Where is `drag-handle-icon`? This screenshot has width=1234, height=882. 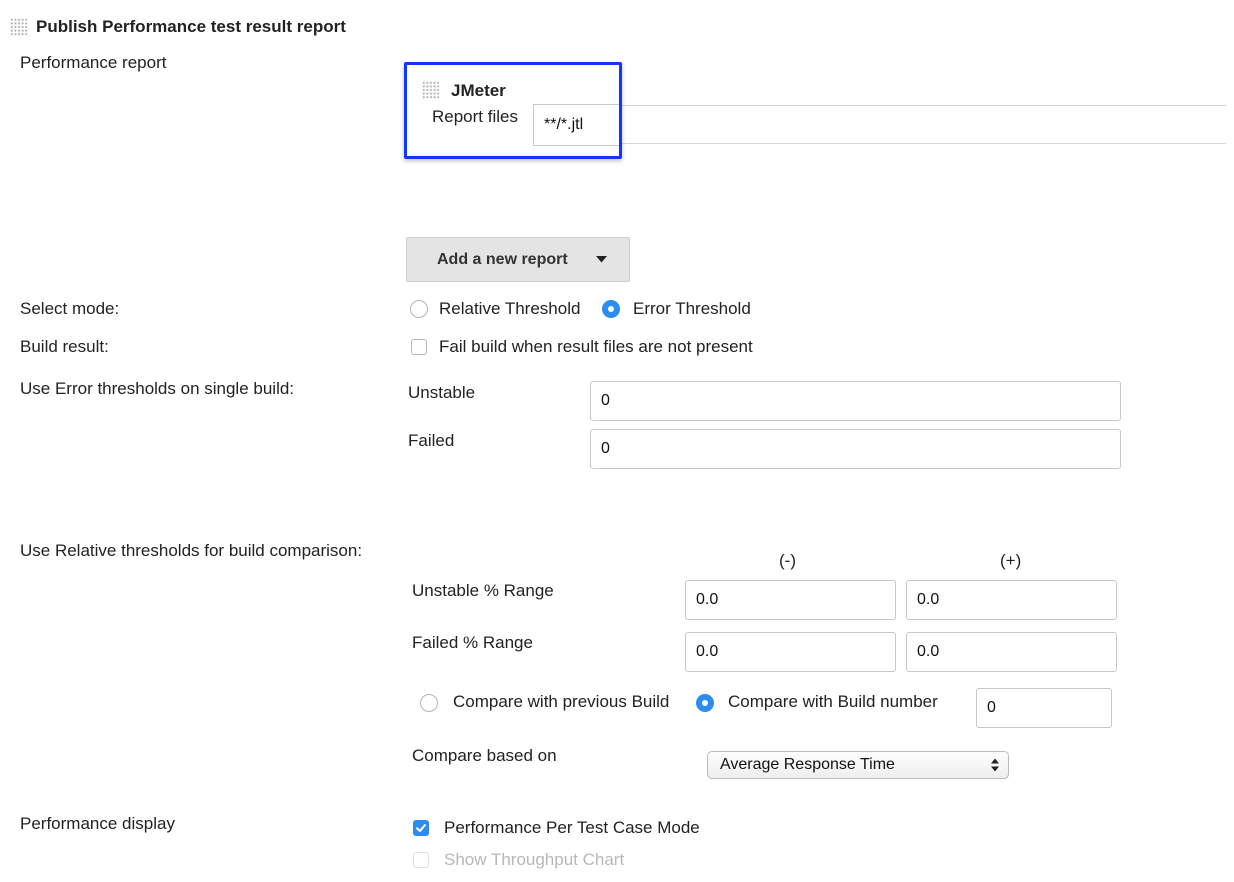
drag-handle-icon is located at coordinates (19, 27).